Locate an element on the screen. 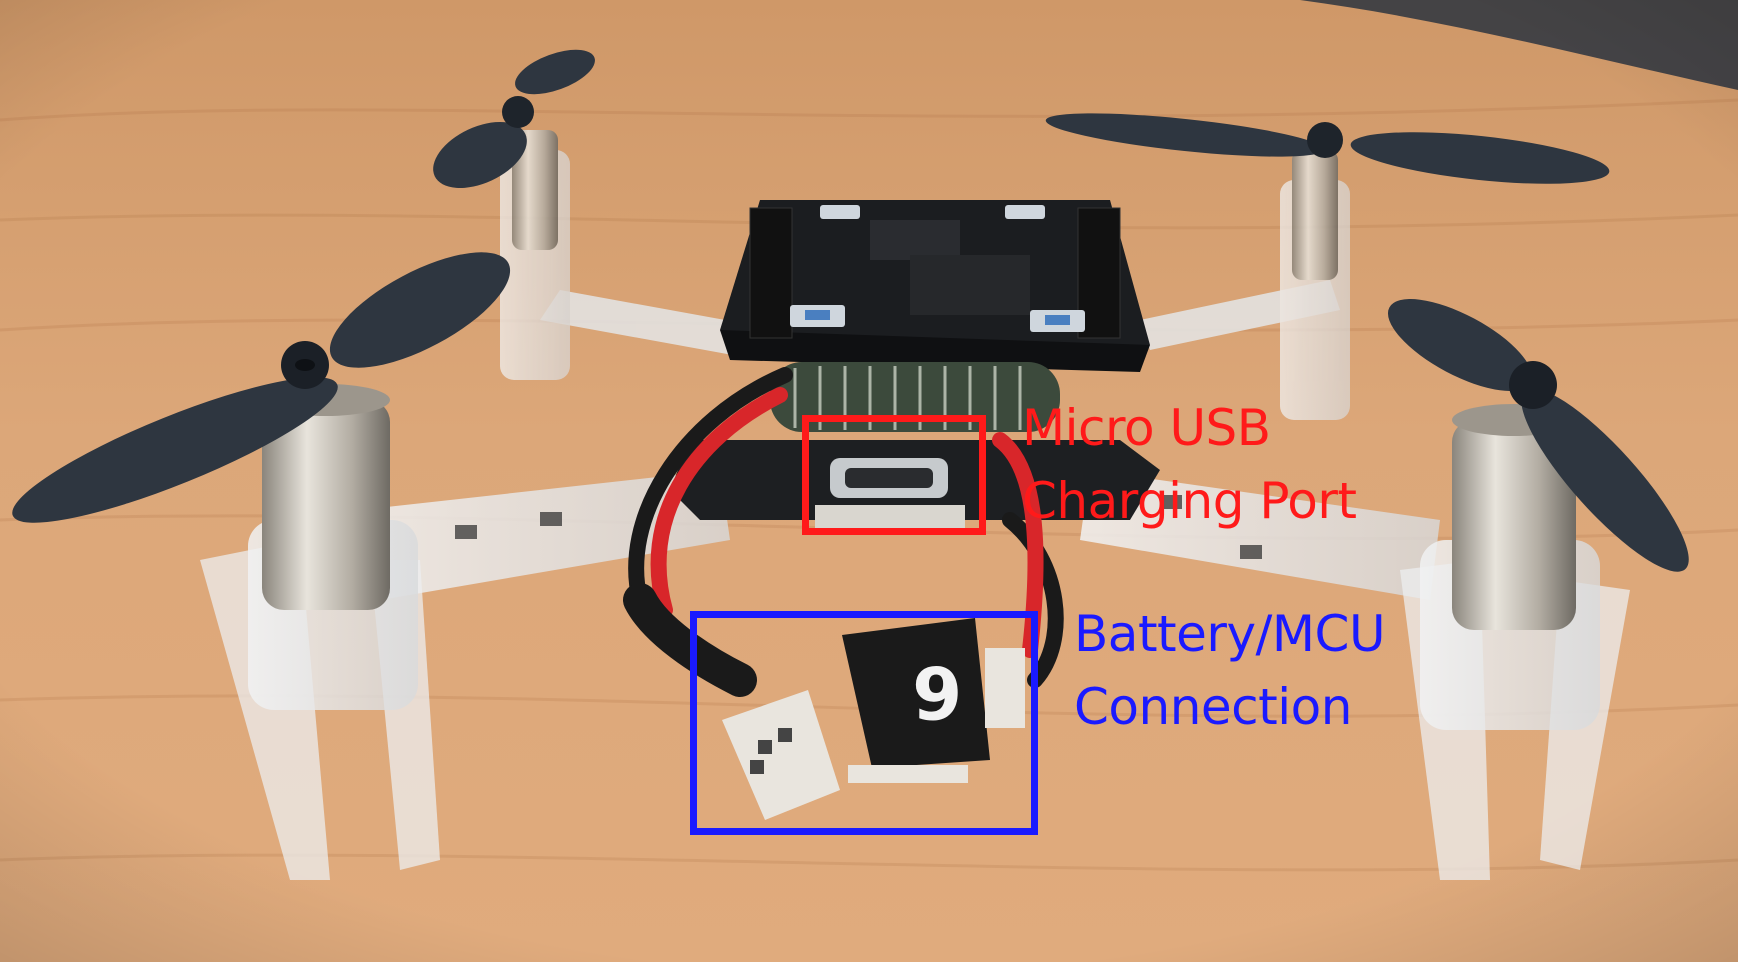 This screenshot has width=1738, height=962. battery-connection-annotation-line-2: Connection is located at coordinates (1213, 707).